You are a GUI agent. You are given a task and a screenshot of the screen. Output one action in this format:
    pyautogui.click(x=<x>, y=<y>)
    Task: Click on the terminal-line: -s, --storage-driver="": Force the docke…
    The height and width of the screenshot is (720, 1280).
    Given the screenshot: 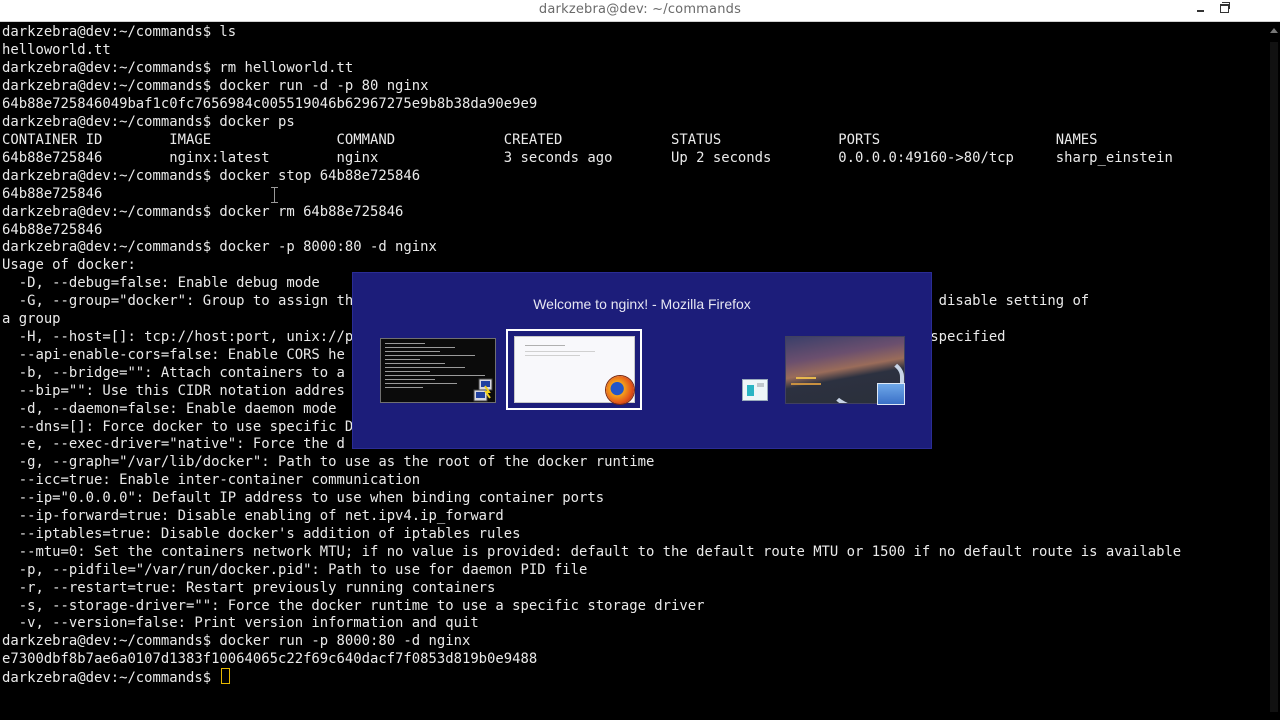 What is the action you would take?
    pyautogui.click(x=353, y=606)
    